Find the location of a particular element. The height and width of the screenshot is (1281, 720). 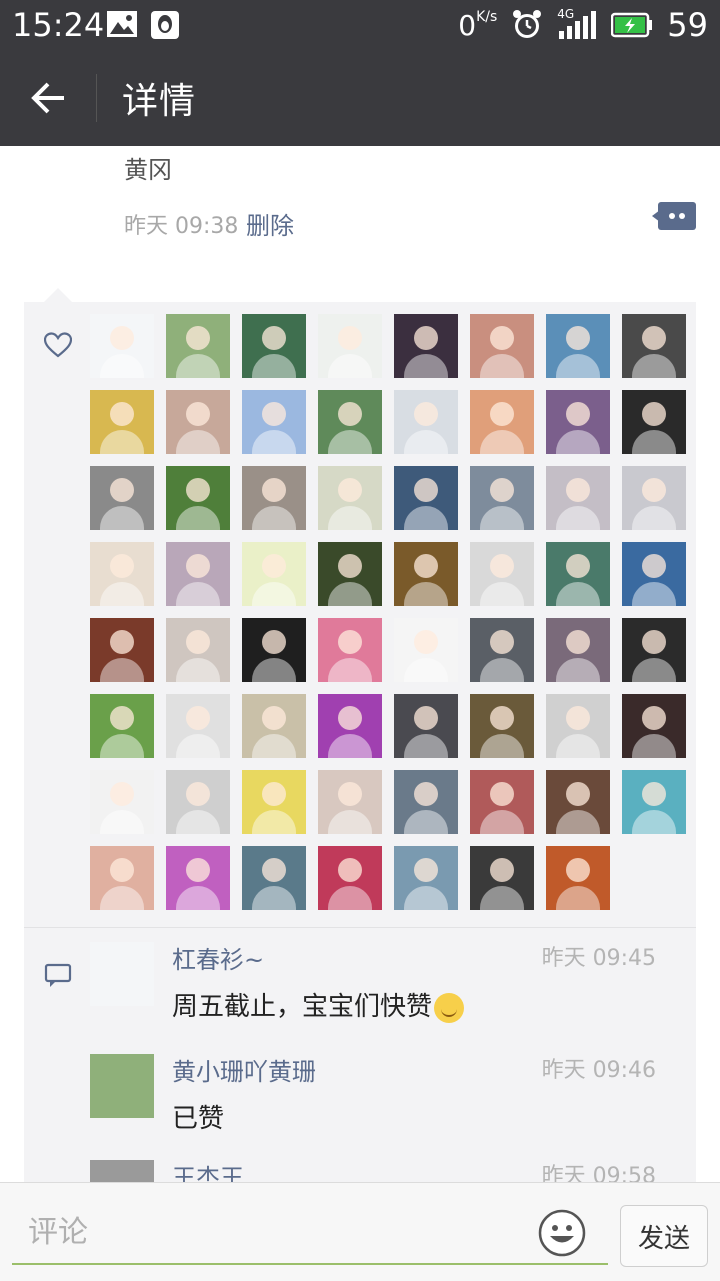

comment-author: 王杰王 is located at coordinates (208, 1170).